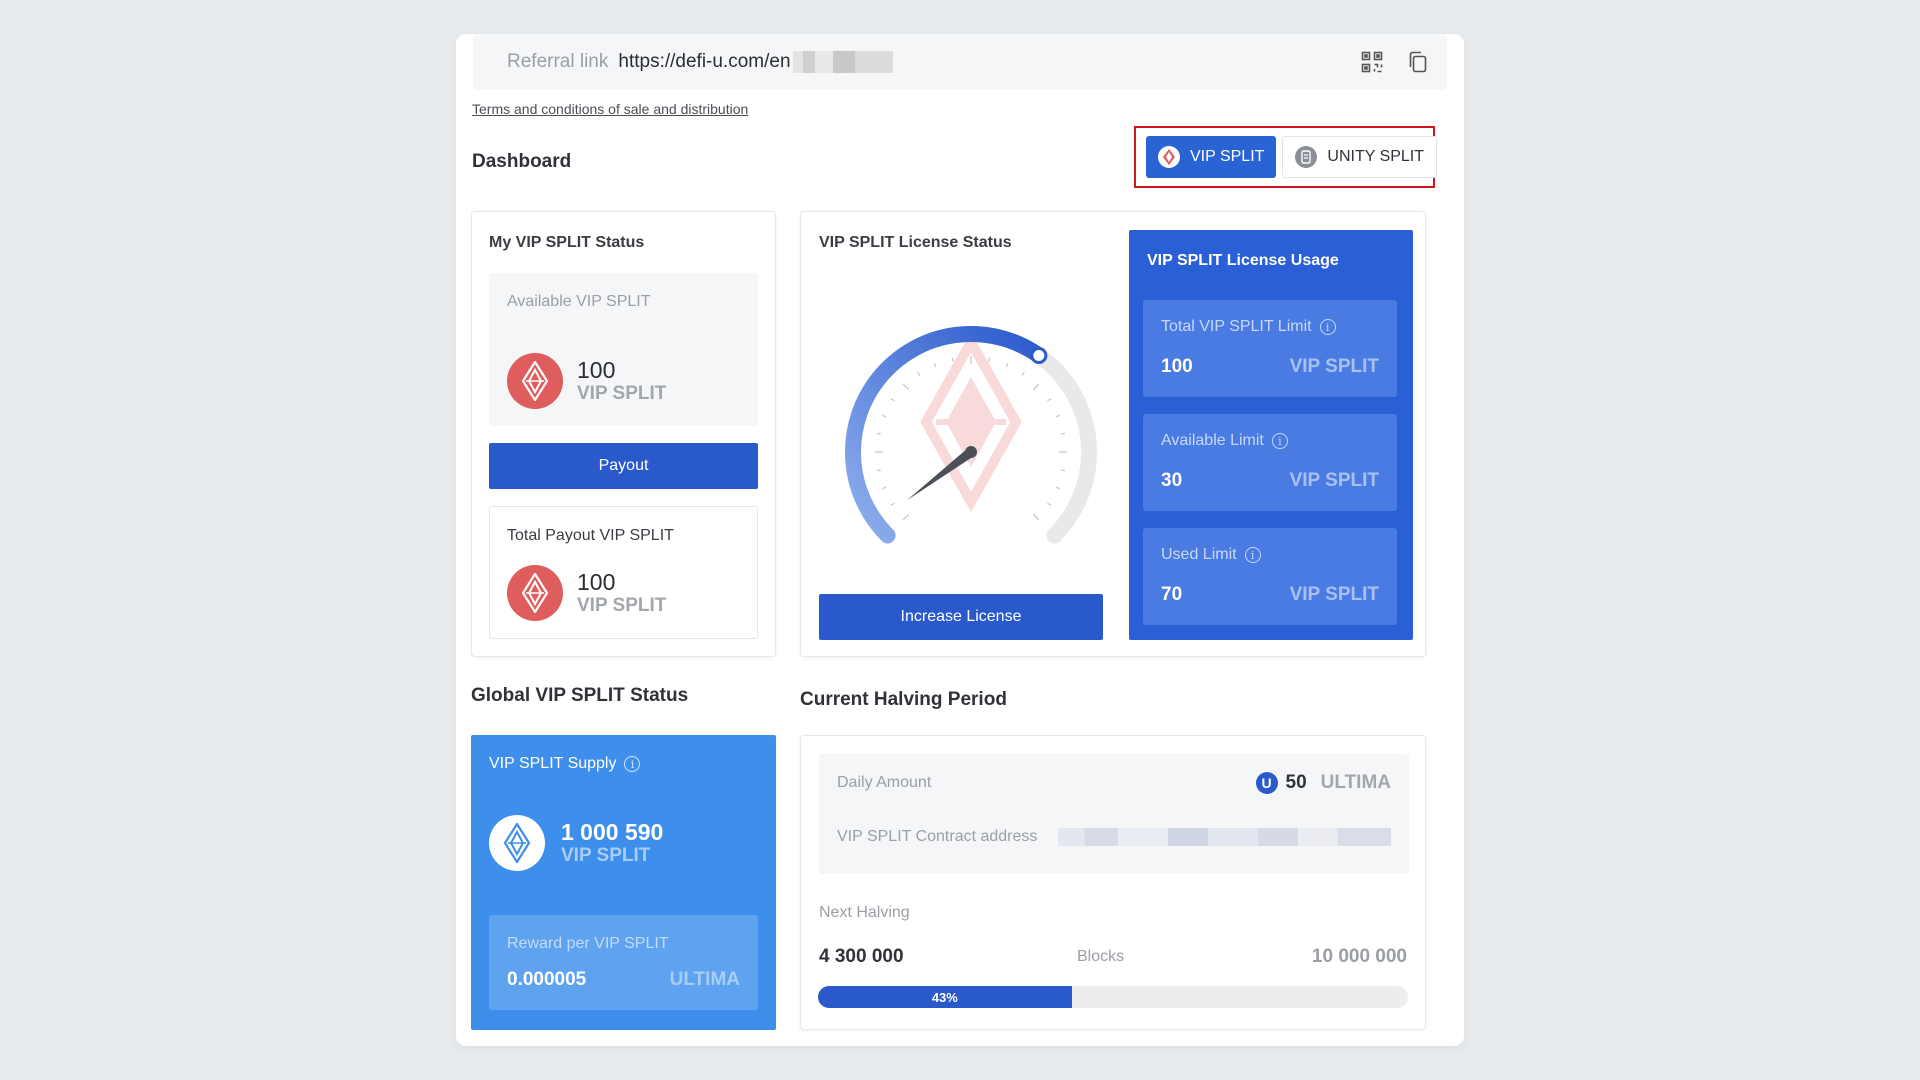 The height and width of the screenshot is (1080, 1920). What do you see at coordinates (704, 62) in the screenshot?
I see `referral-url: https://defi-u.com/en` at bounding box center [704, 62].